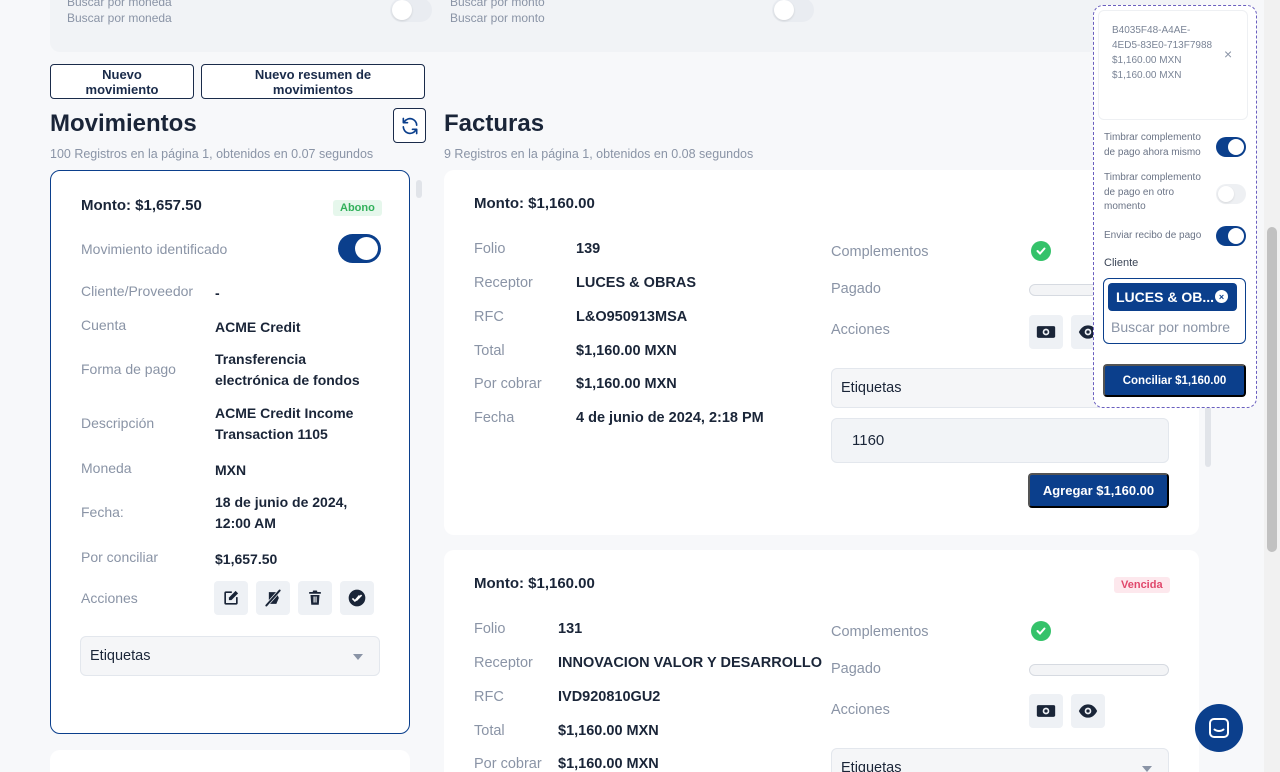 The image size is (1280, 772). I want to click on page-scrollbar, so click(1272, 386).